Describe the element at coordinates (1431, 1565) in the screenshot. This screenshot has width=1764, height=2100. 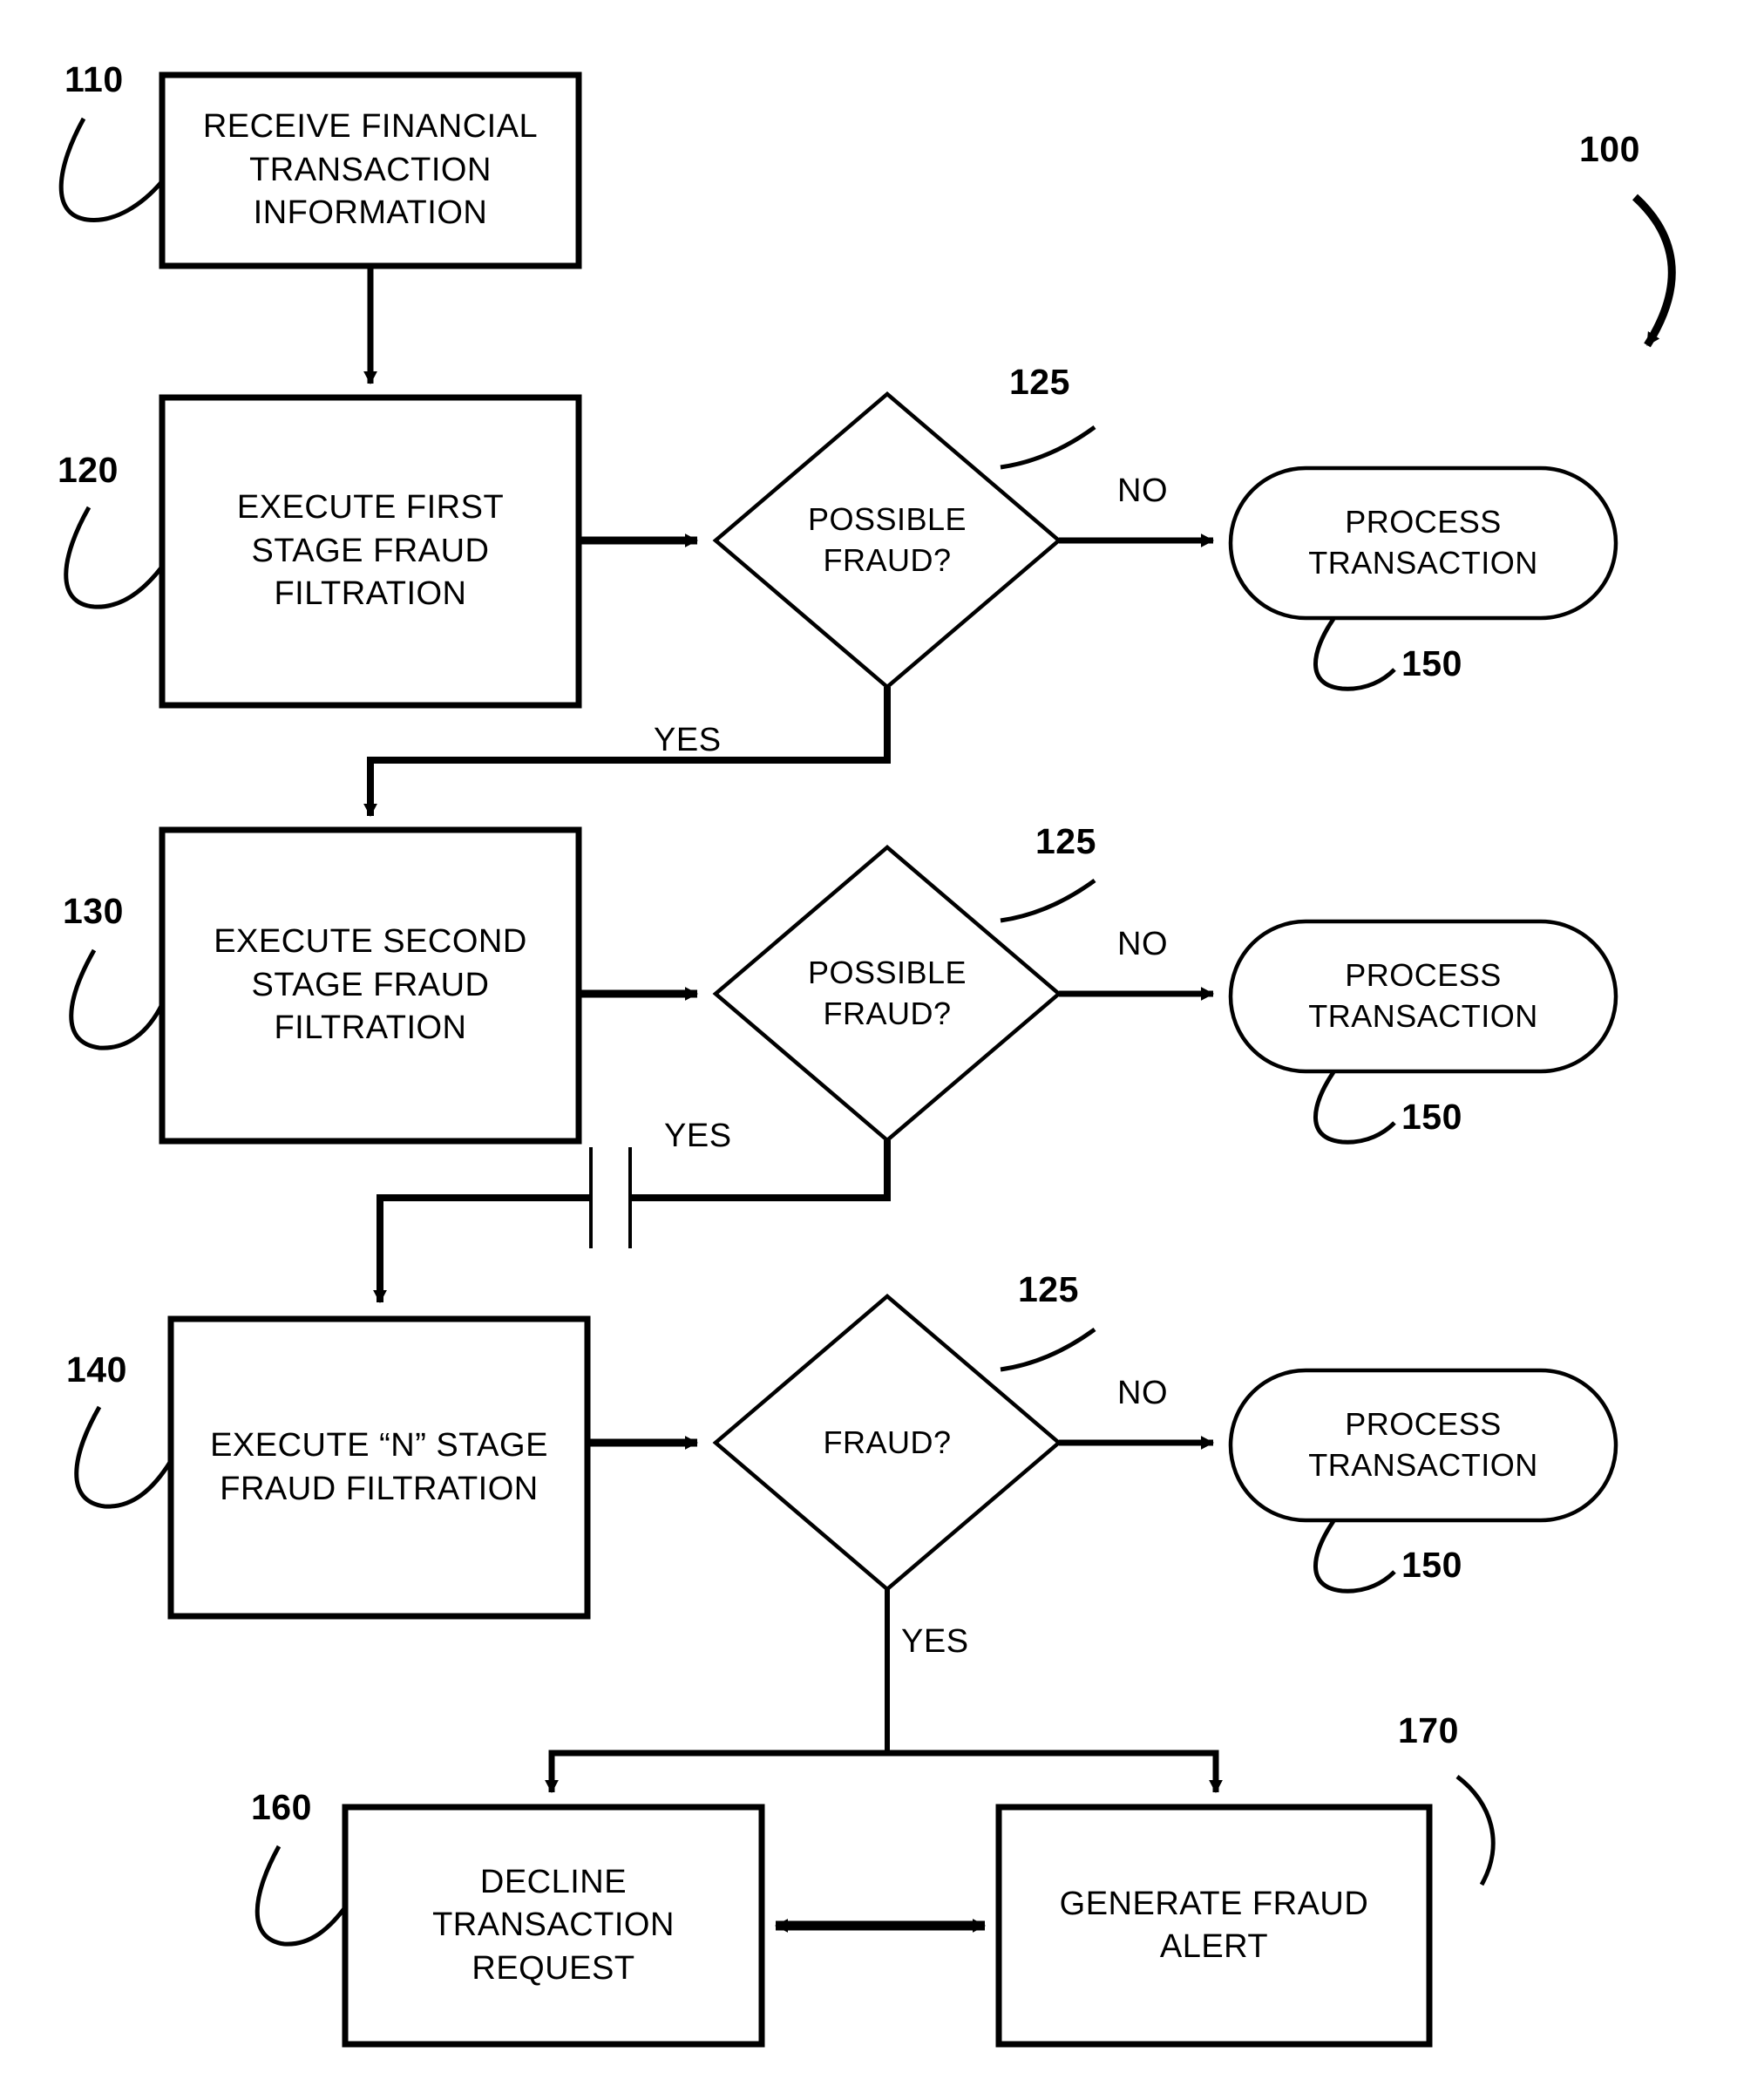
I see `ref-number-150-3: 150` at that location.